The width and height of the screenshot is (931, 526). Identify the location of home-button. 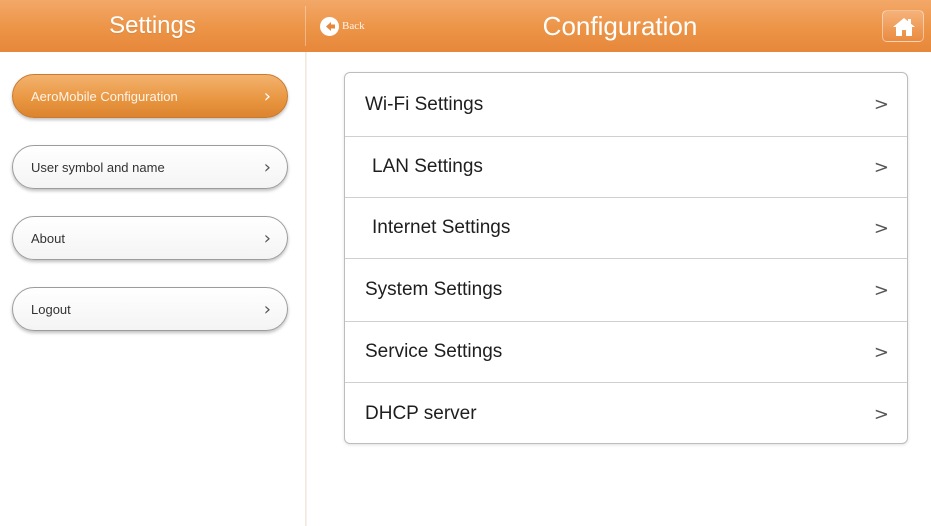
(903, 26).